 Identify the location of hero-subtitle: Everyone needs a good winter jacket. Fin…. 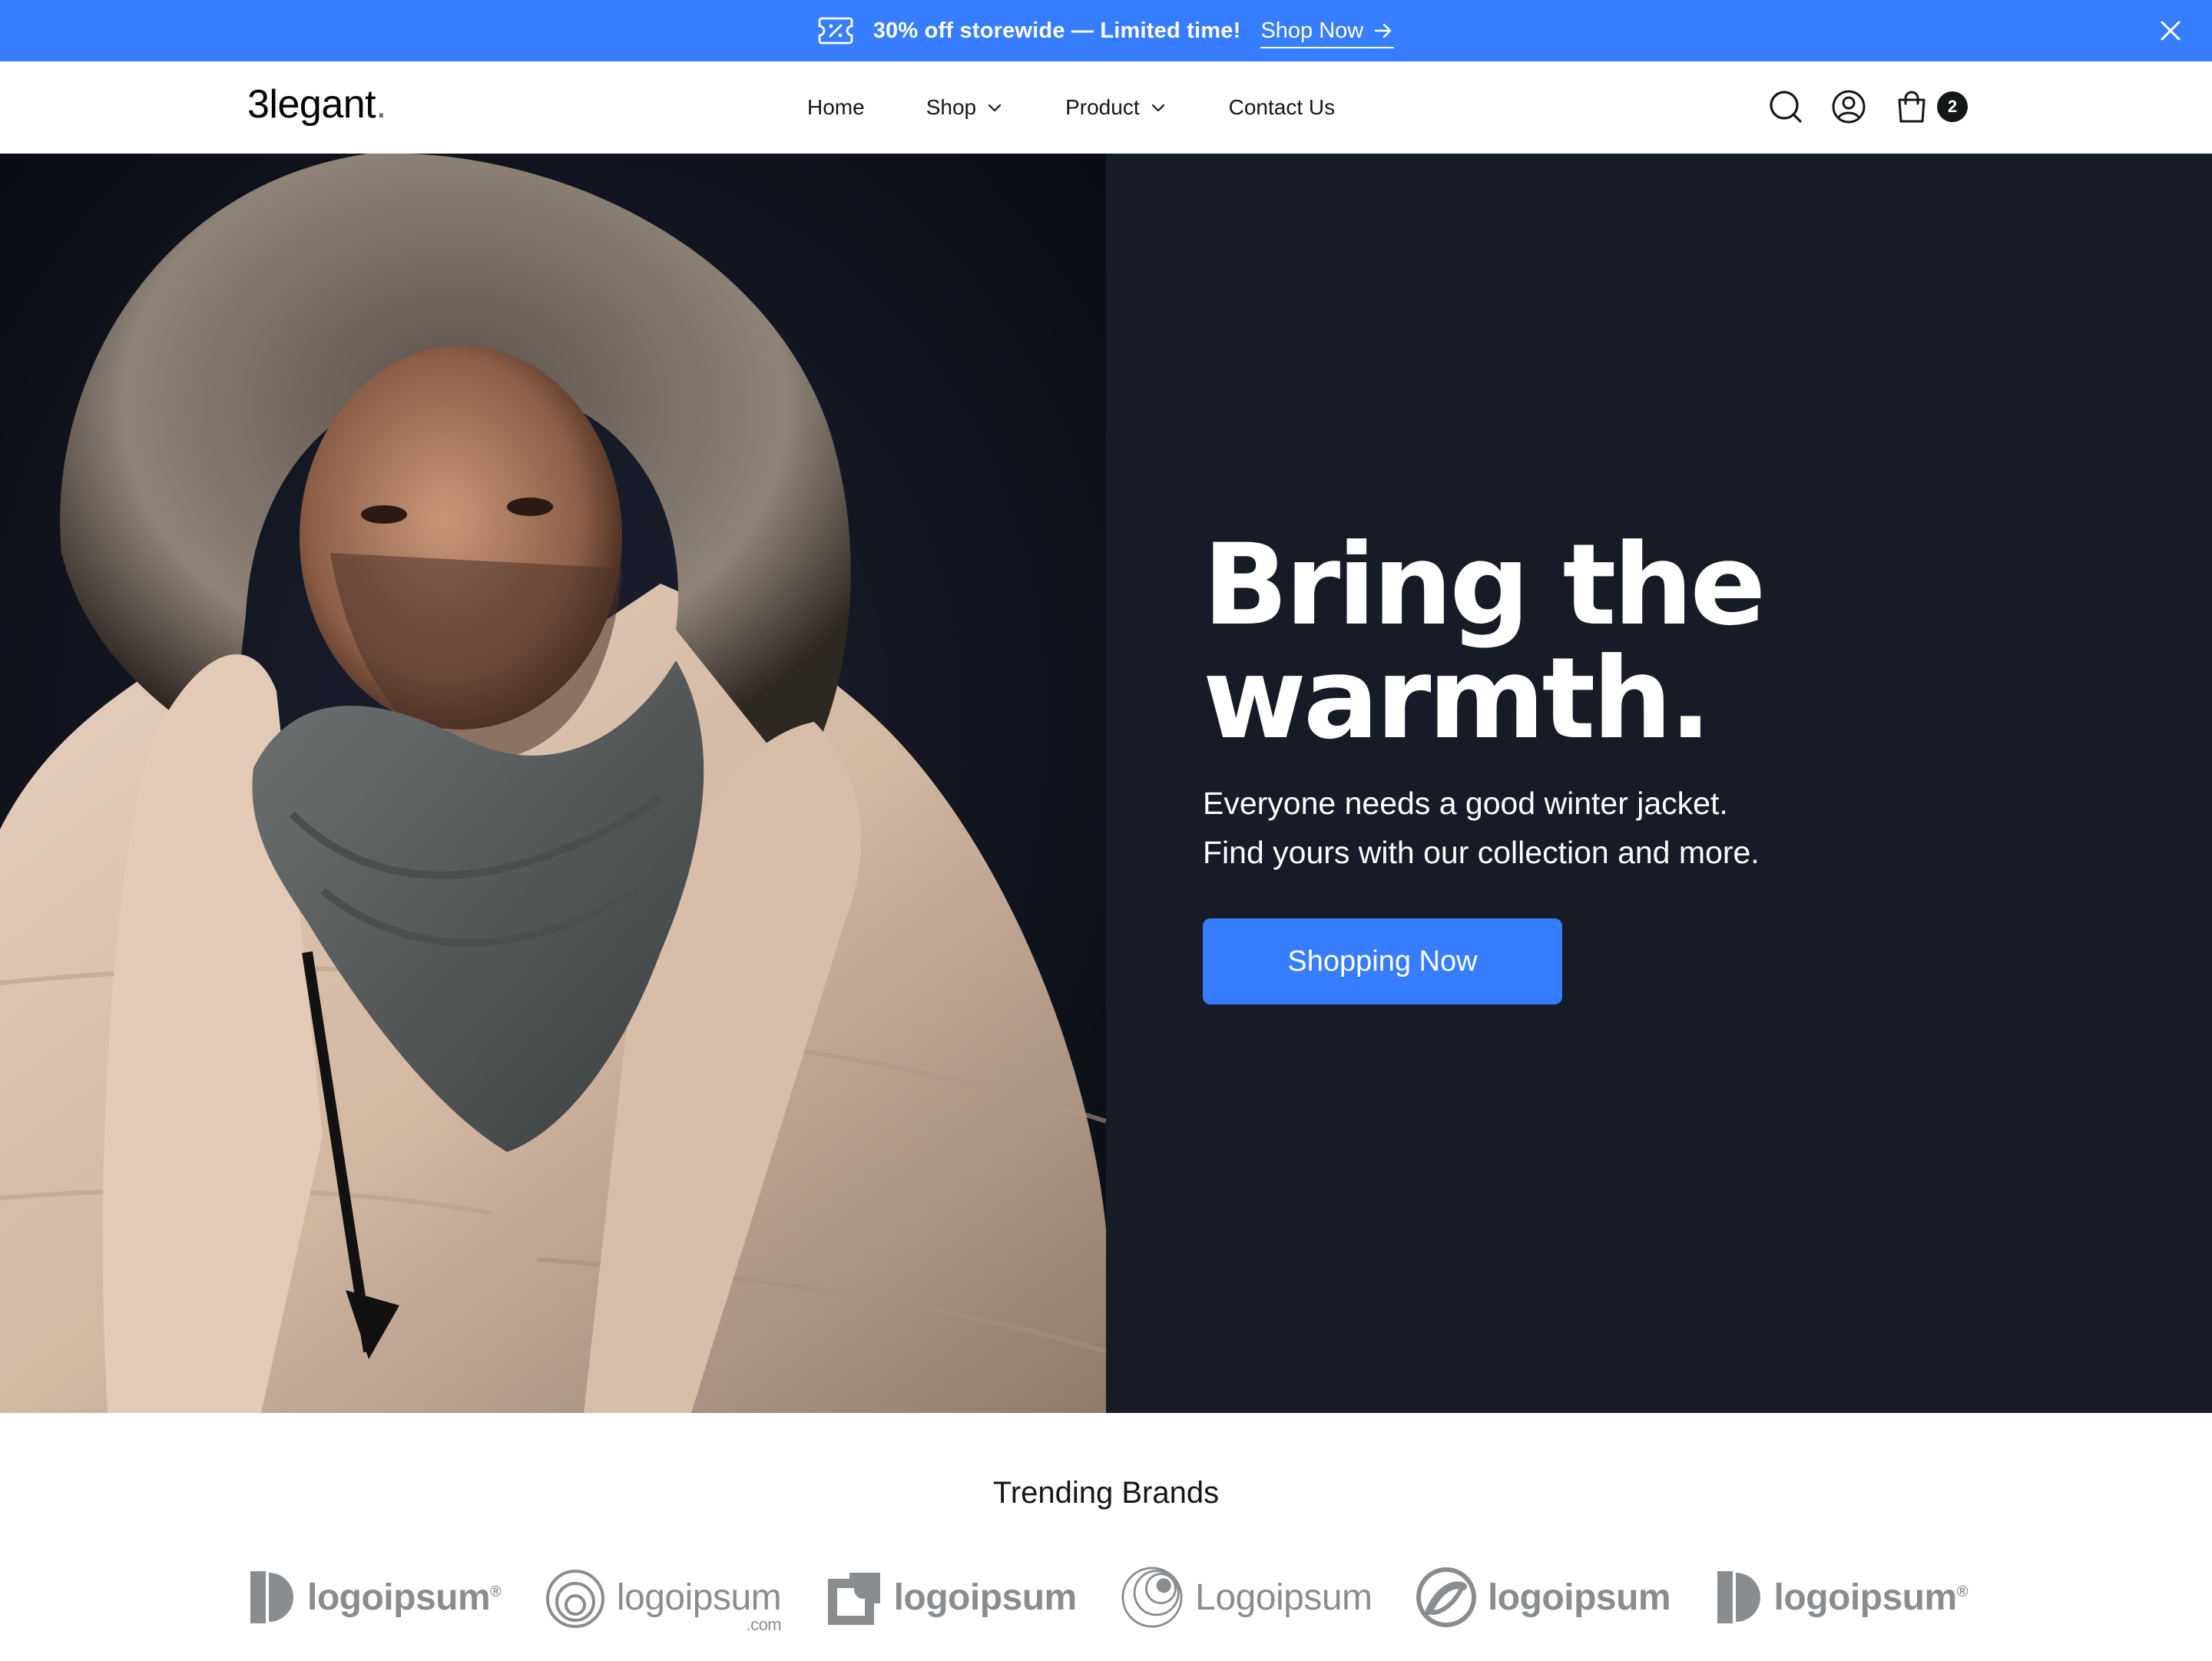
(1518, 828).